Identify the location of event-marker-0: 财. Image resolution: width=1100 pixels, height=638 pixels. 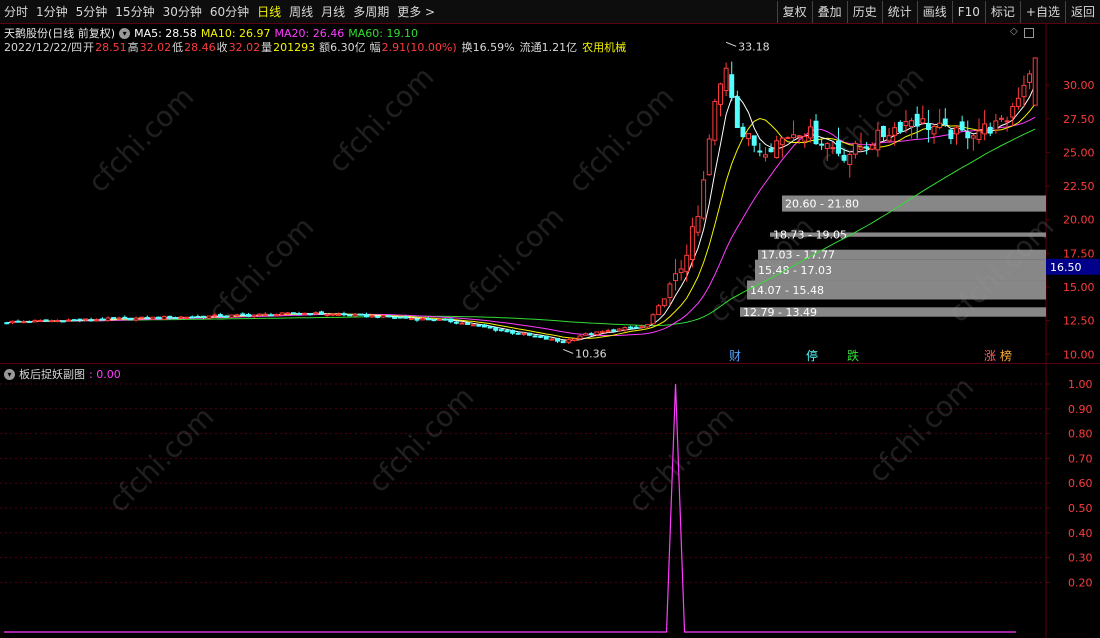
(735, 356).